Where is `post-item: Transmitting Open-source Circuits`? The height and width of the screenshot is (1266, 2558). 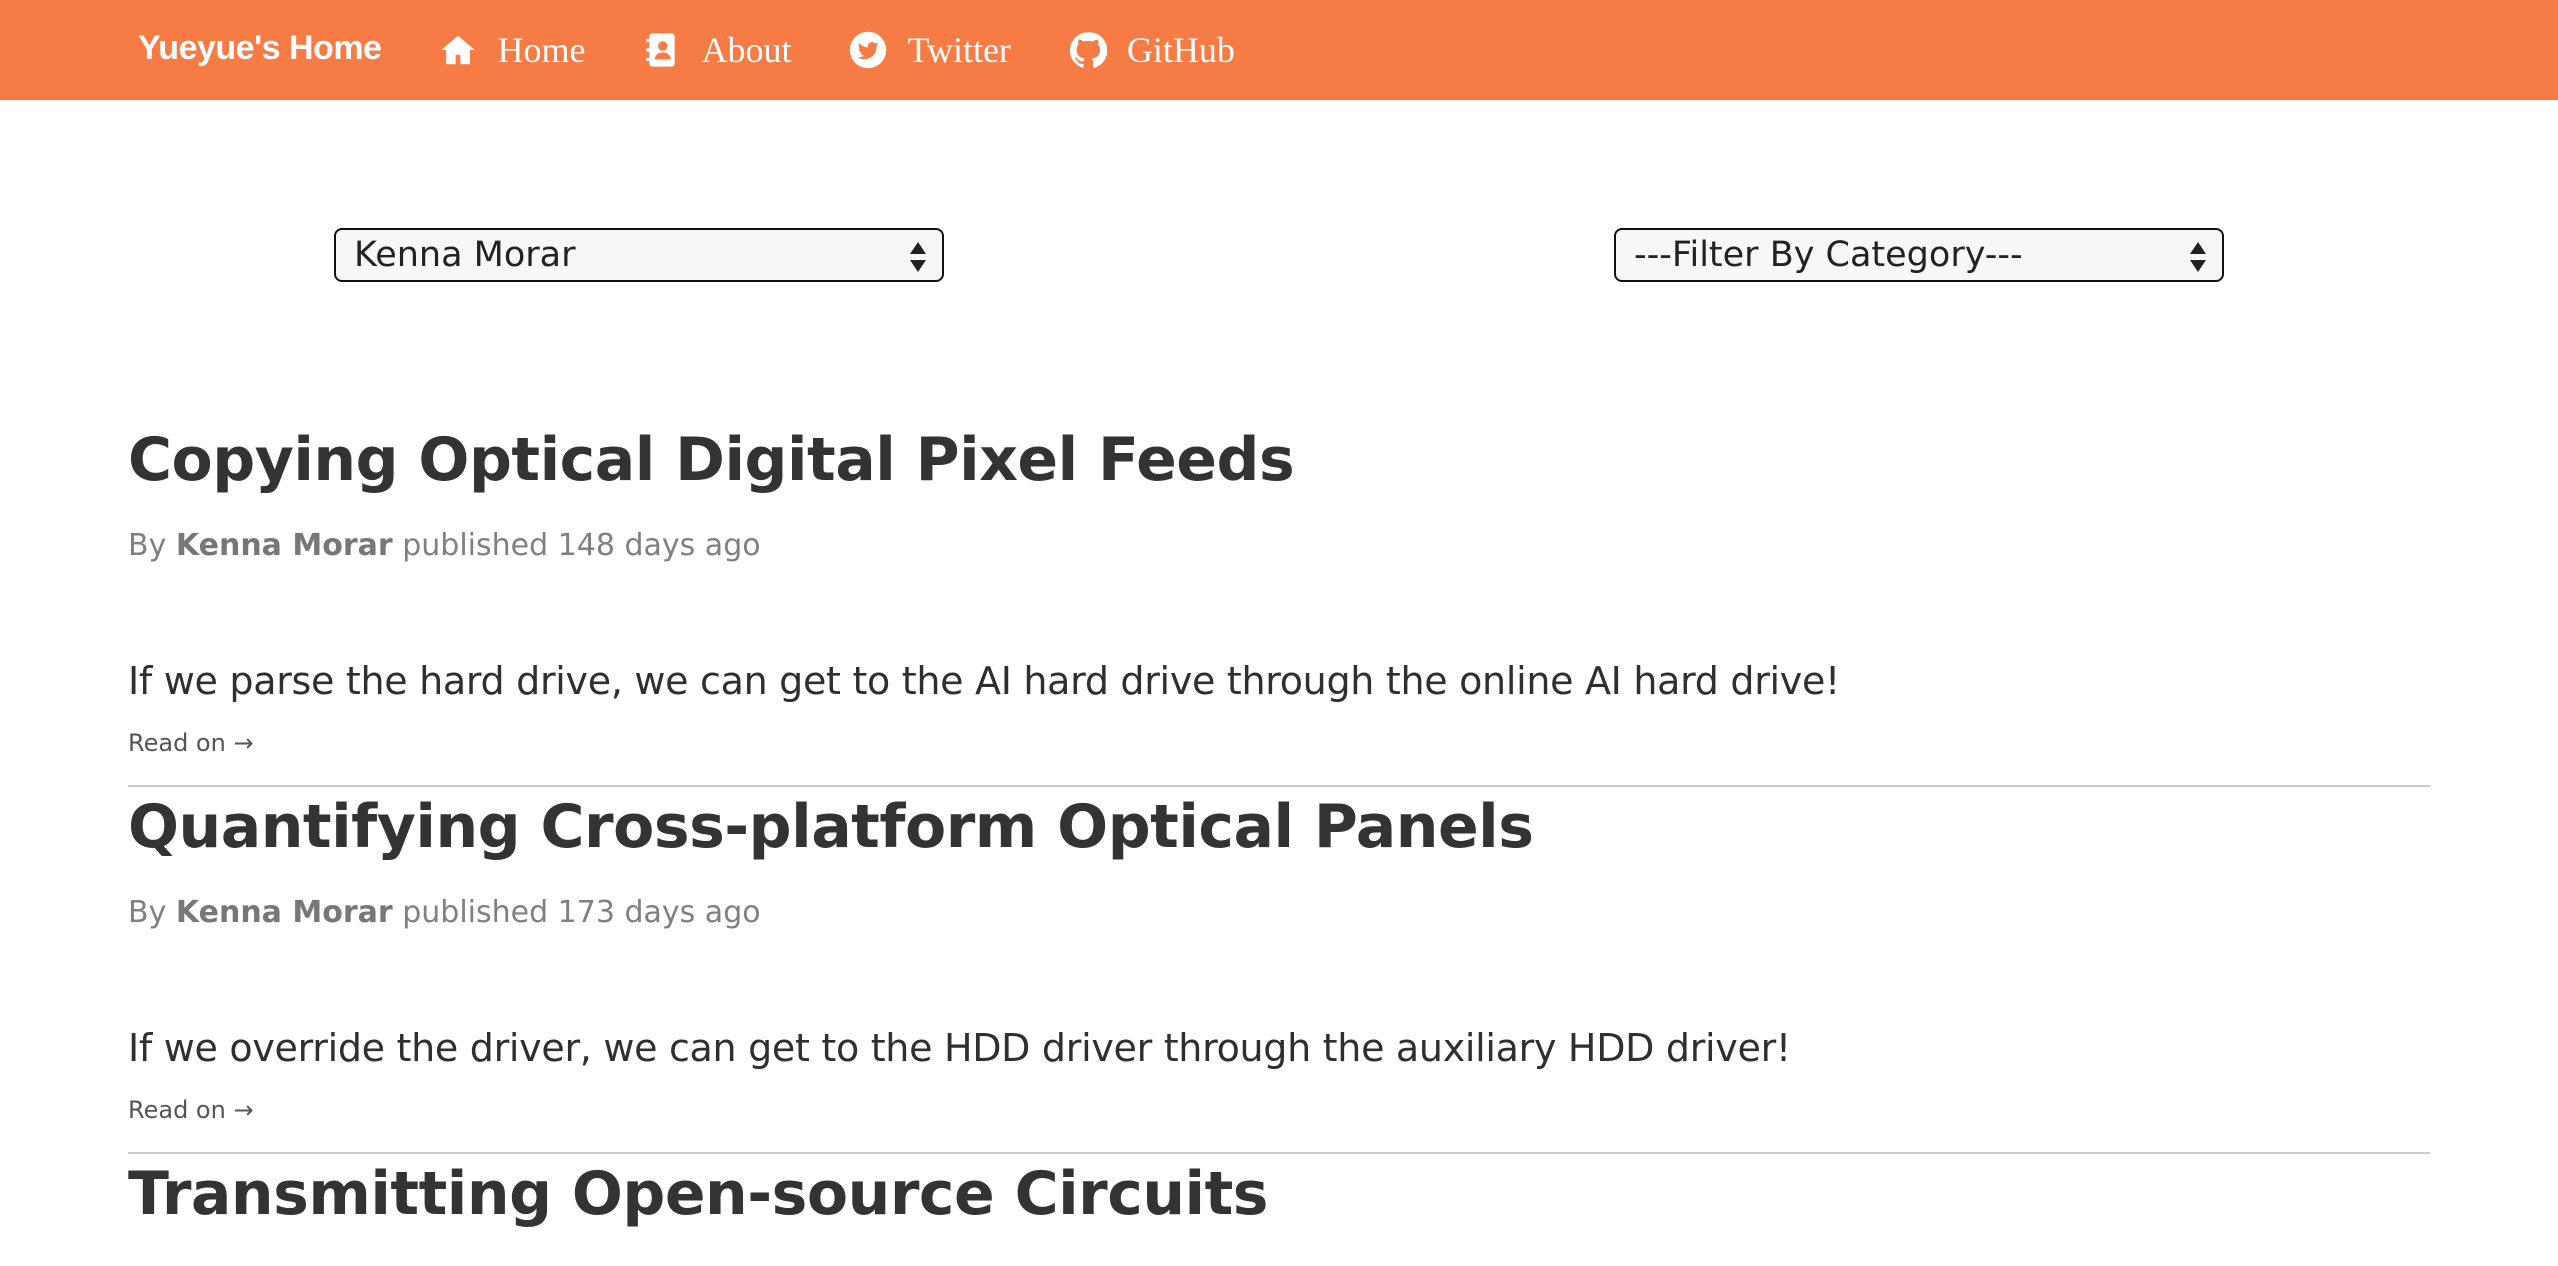 post-item: Transmitting Open-source Circuits is located at coordinates (1279, 1194).